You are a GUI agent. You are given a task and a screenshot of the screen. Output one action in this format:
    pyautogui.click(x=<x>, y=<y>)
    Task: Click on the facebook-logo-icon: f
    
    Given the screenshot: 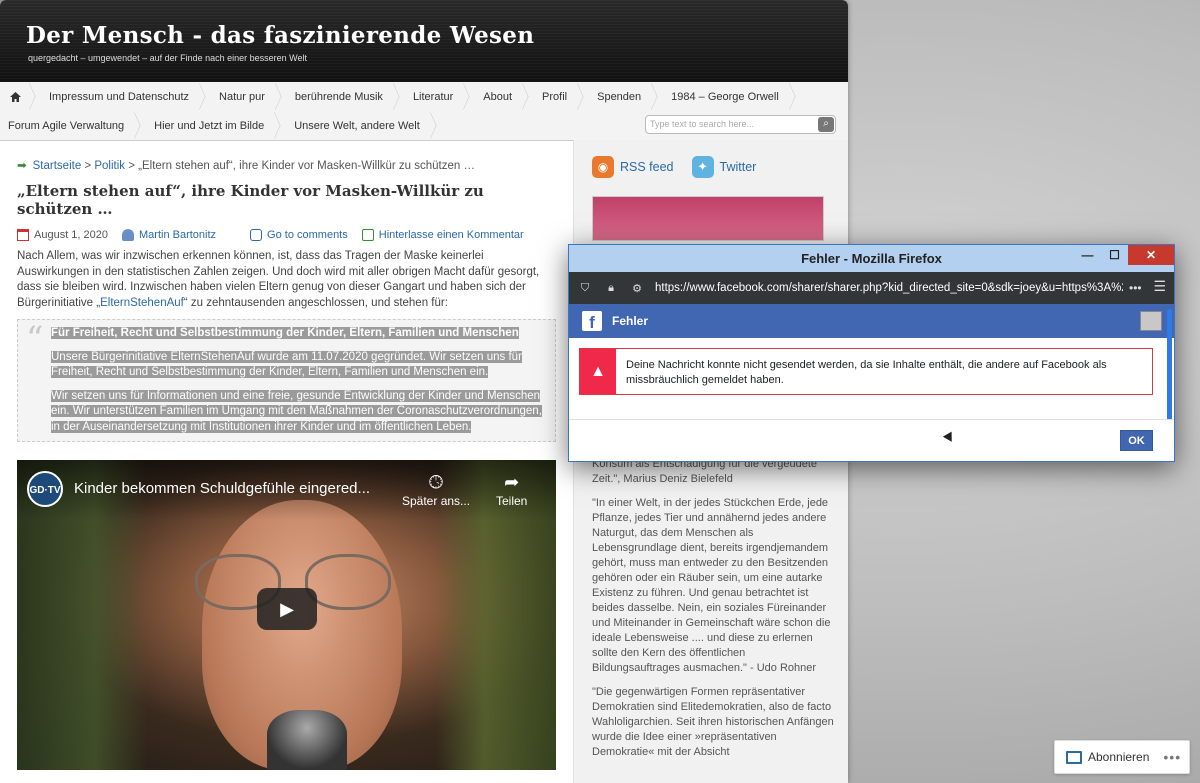 What is the action you would take?
    pyautogui.click(x=592, y=321)
    